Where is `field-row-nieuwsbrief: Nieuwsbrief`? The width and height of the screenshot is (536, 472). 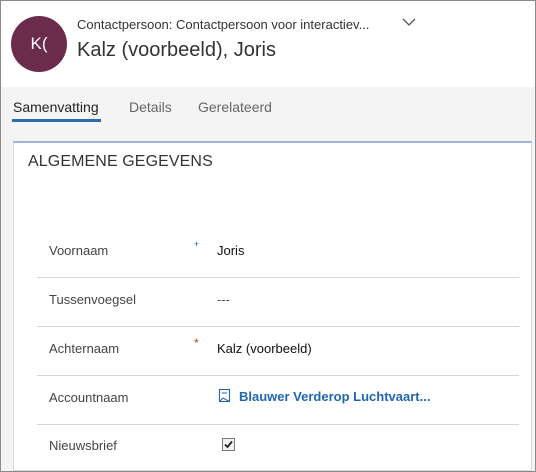 field-row-nieuwsbrief: Nieuwsbrief is located at coordinates (278, 447).